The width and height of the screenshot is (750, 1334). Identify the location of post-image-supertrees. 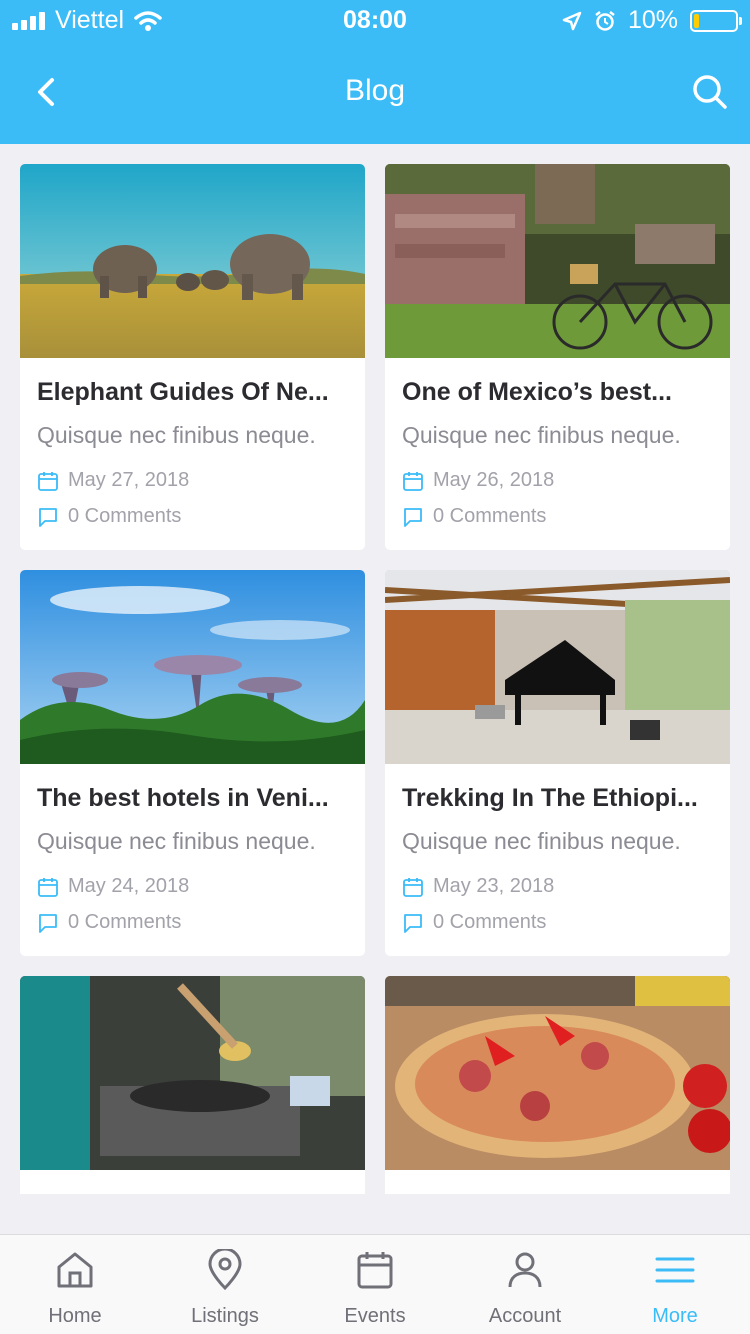
(192, 667).